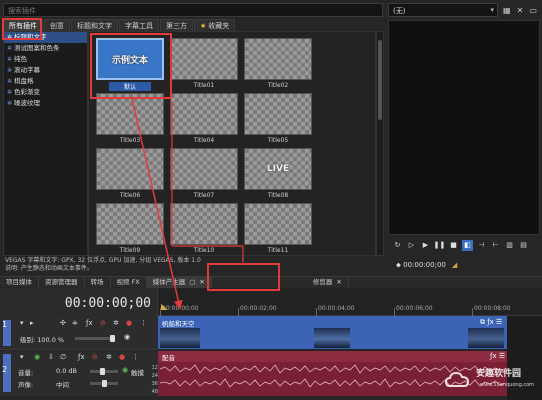 The height and width of the screenshot is (400, 542). What do you see at coordinates (19, 282) in the screenshot?
I see `tab-project-media: 项目媒体` at bounding box center [19, 282].